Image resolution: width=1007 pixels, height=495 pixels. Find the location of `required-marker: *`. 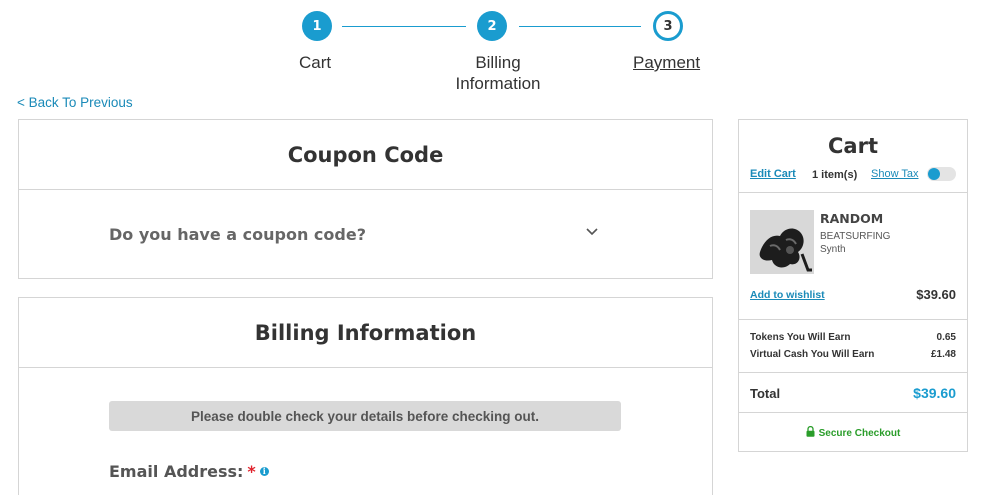

required-marker: * is located at coordinates (251, 471).